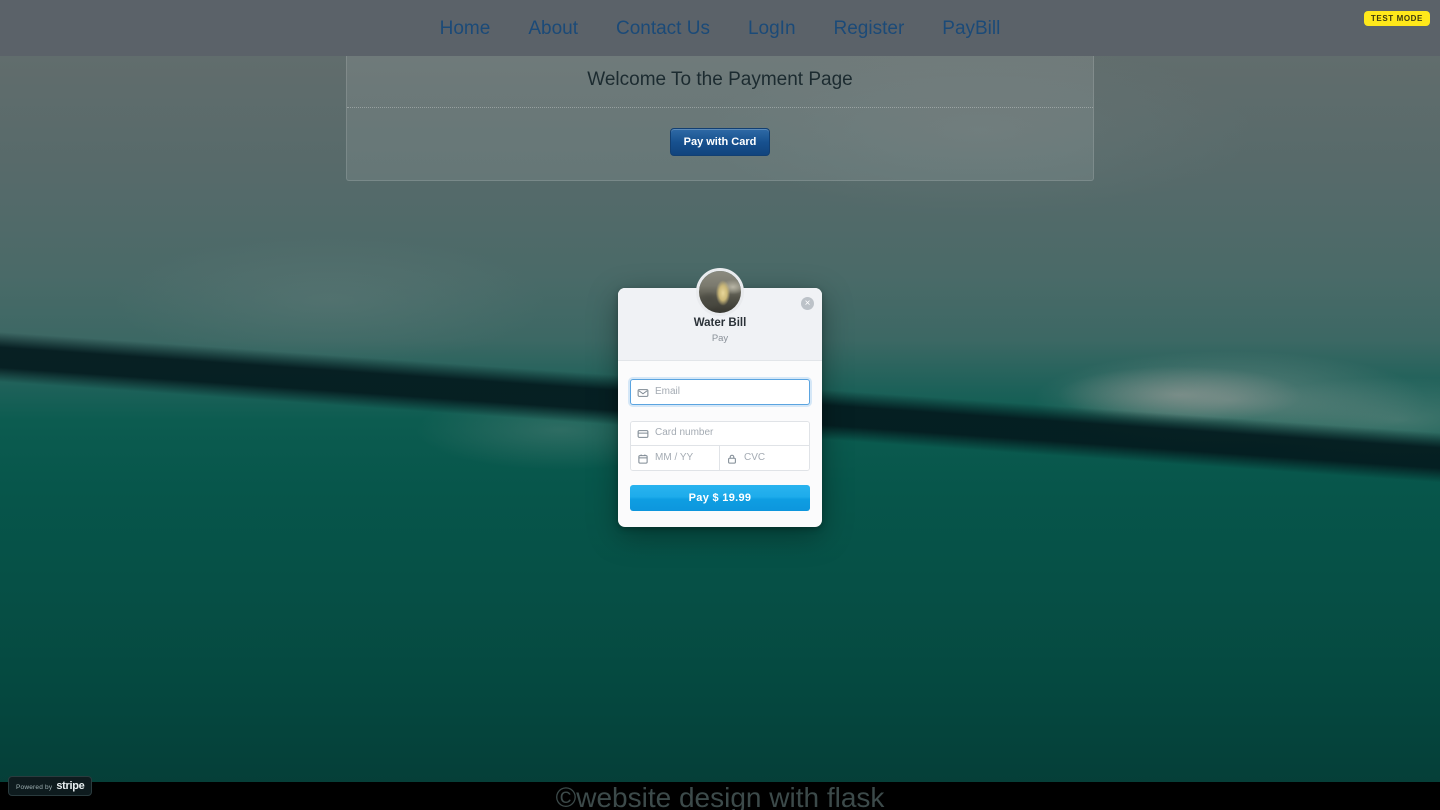 This screenshot has width=1440, height=810. I want to click on calendar-icon, so click(643, 458).